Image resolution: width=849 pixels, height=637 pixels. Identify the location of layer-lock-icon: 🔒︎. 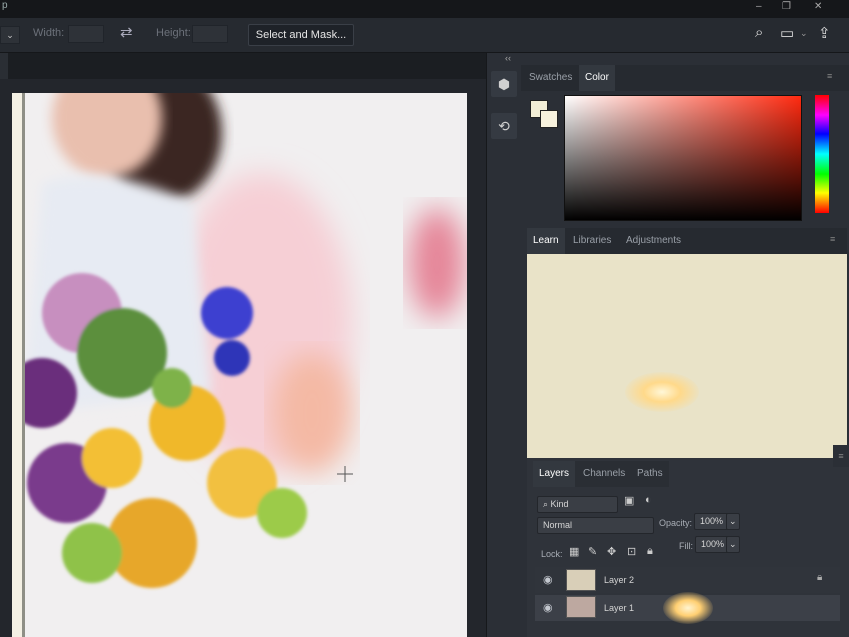
(820, 577).